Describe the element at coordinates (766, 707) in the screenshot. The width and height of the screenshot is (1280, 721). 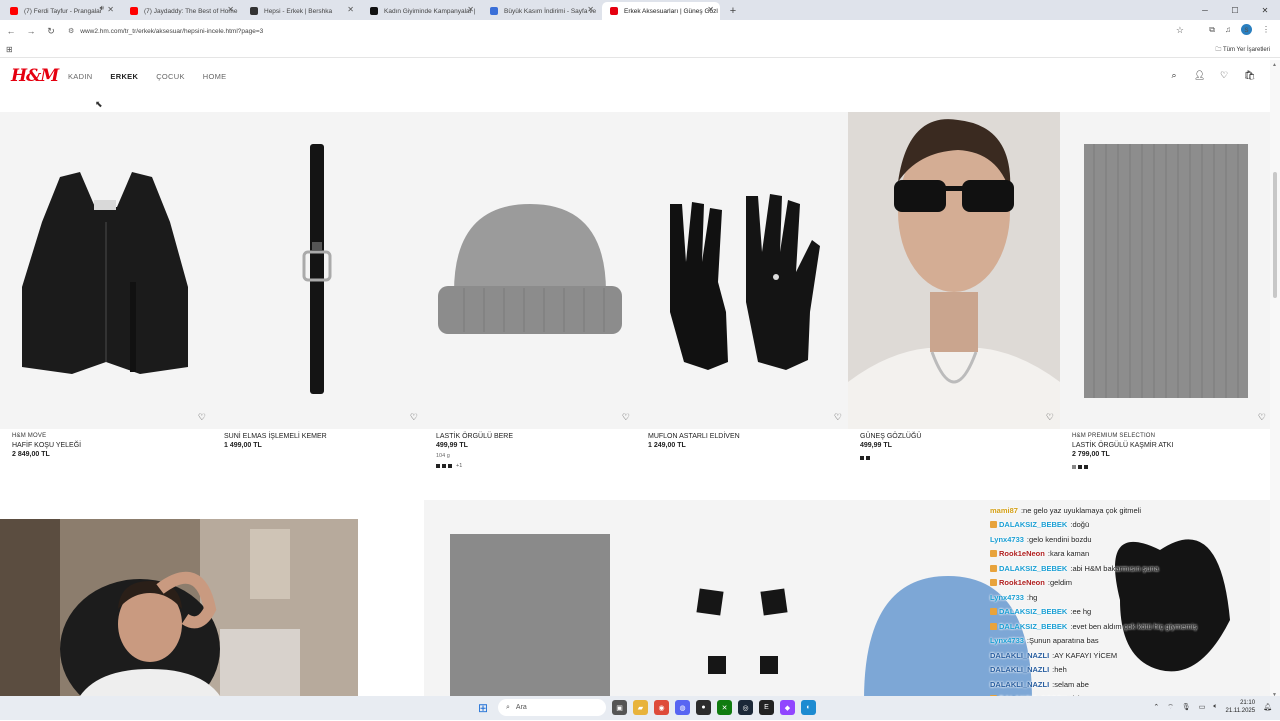
I see `epic-games-icon: E` at that location.